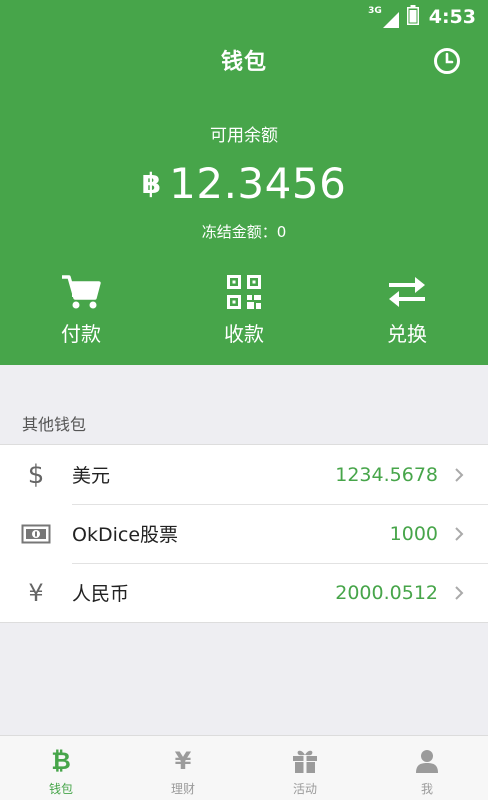  Describe the element at coordinates (244, 592) in the screenshot. I see `wallet-item-cny: ¥ 人民币 2000.0512` at that location.